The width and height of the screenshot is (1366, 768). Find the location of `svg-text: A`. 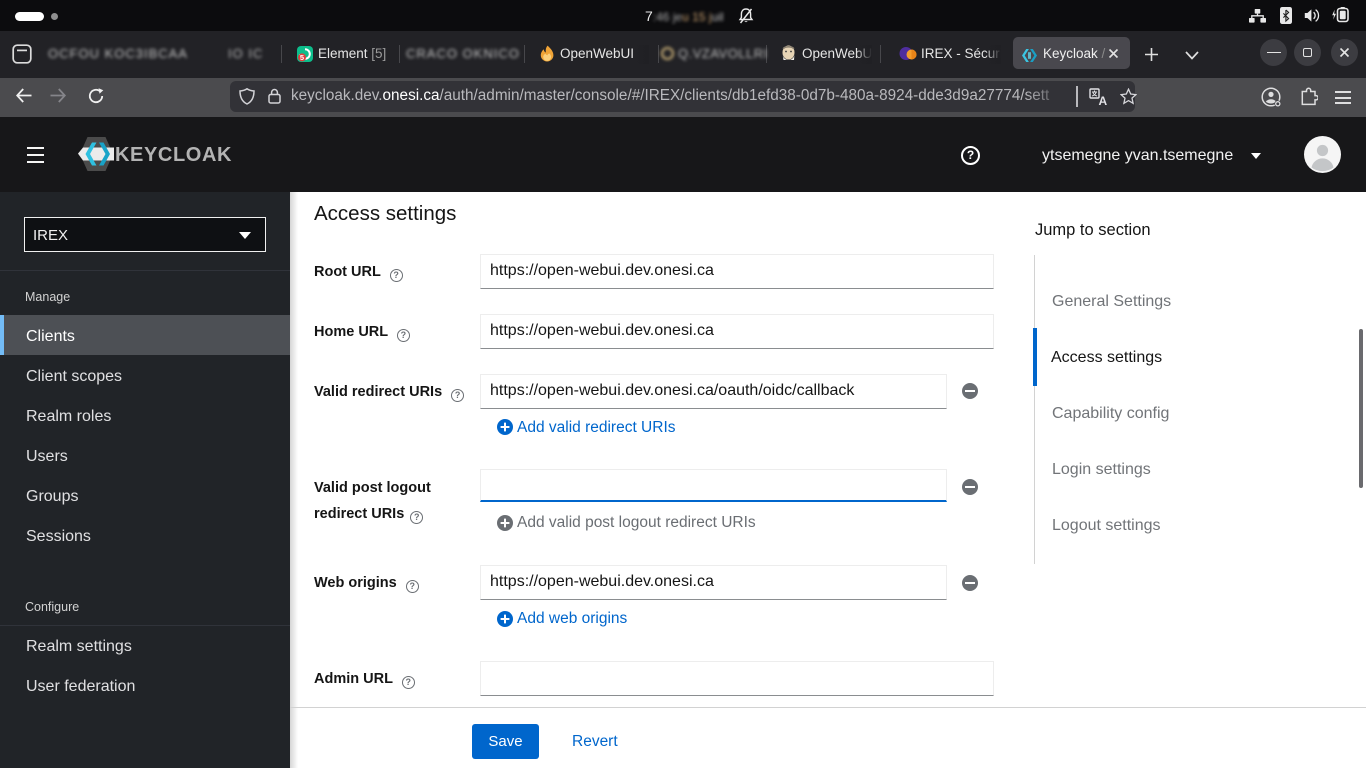

svg-text: A is located at coordinates (1103, 100).